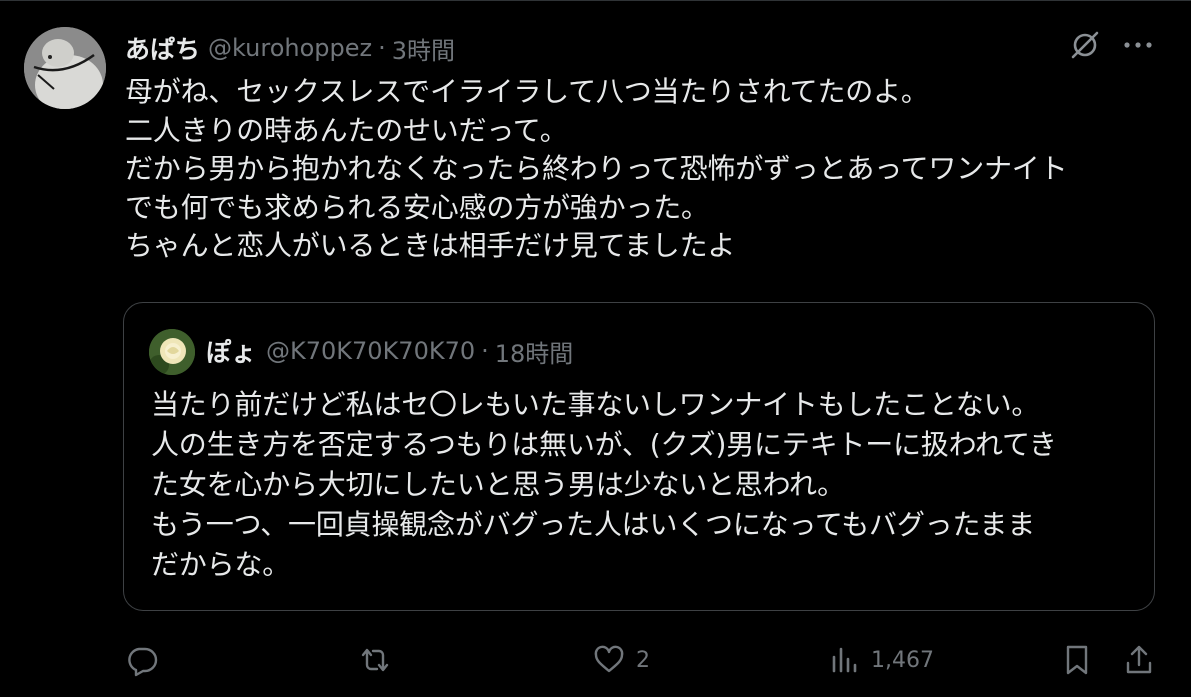 The width and height of the screenshot is (1191, 697). What do you see at coordinates (231, 351) in the screenshot?
I see `quoted-author-name: ぽょ` at bounding box center [231, 351].